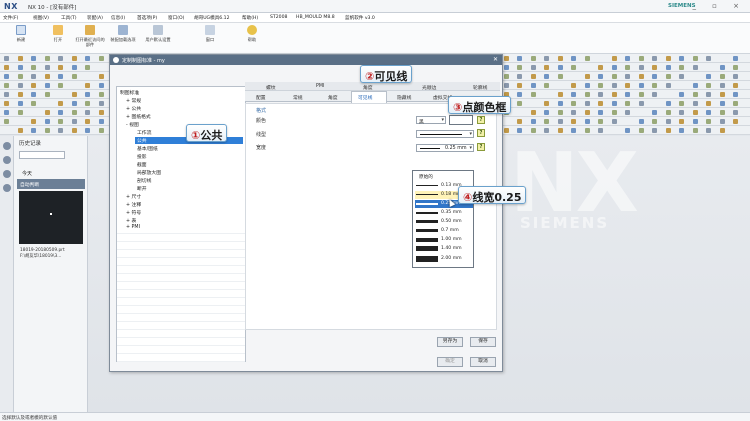  Describe the element at coordinates (444, 259) in the screenshot. I see `width-option-2-00: 2.00 mm` at that location.